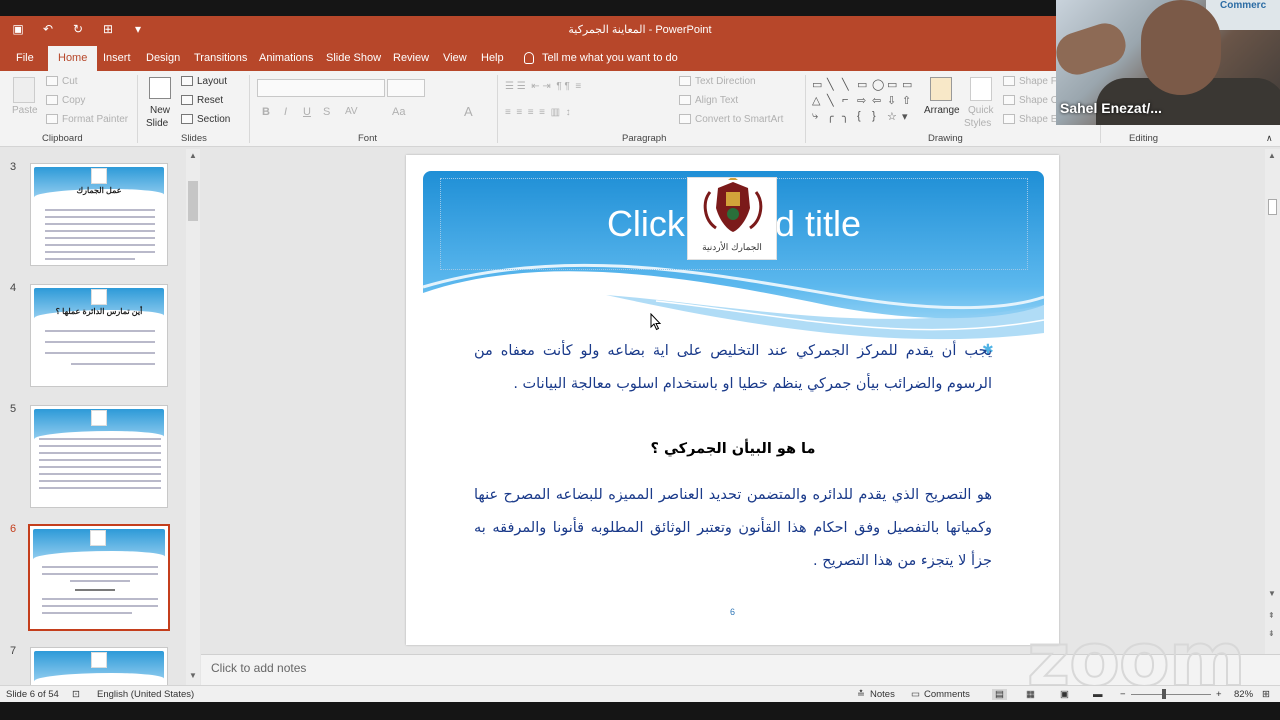 This screenshot has height=720, width=1280. I want to click on slide-thumbnail-4: أين تمارس الدائرة عملها ؟, so click(99, 335).